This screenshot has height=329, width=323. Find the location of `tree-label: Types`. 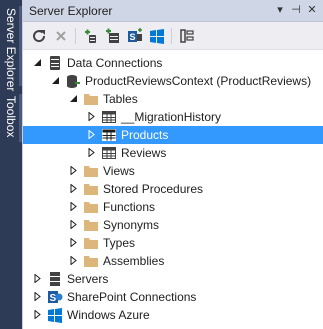

tree-label: Types is located at coordinates (119, 243).